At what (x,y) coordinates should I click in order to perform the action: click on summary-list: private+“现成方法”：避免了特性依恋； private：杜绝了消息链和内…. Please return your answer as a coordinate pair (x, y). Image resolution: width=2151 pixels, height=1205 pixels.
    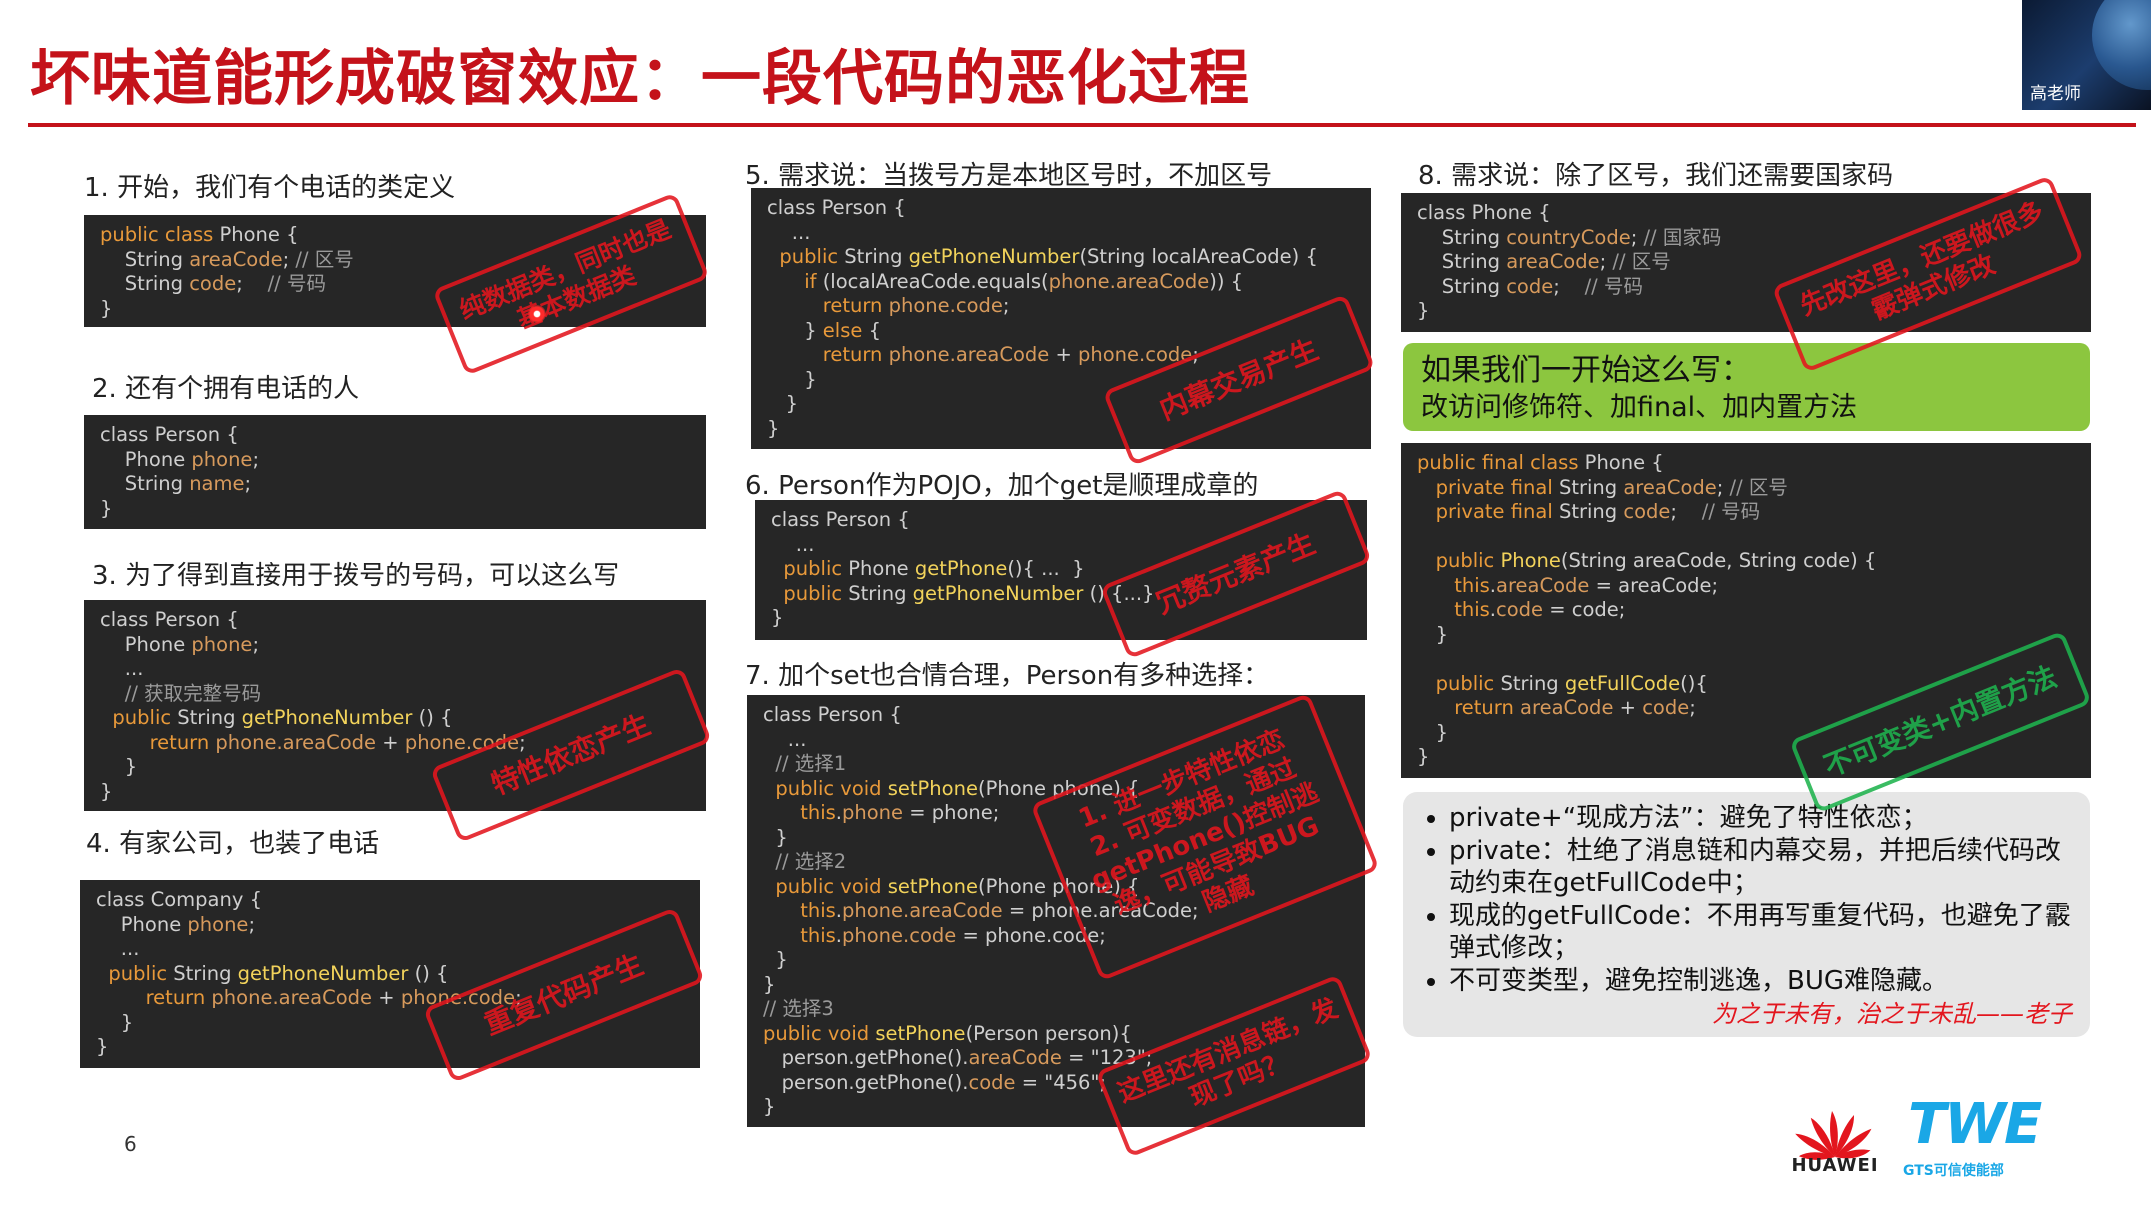
    Looking at the image, I should click on (1747, 899).